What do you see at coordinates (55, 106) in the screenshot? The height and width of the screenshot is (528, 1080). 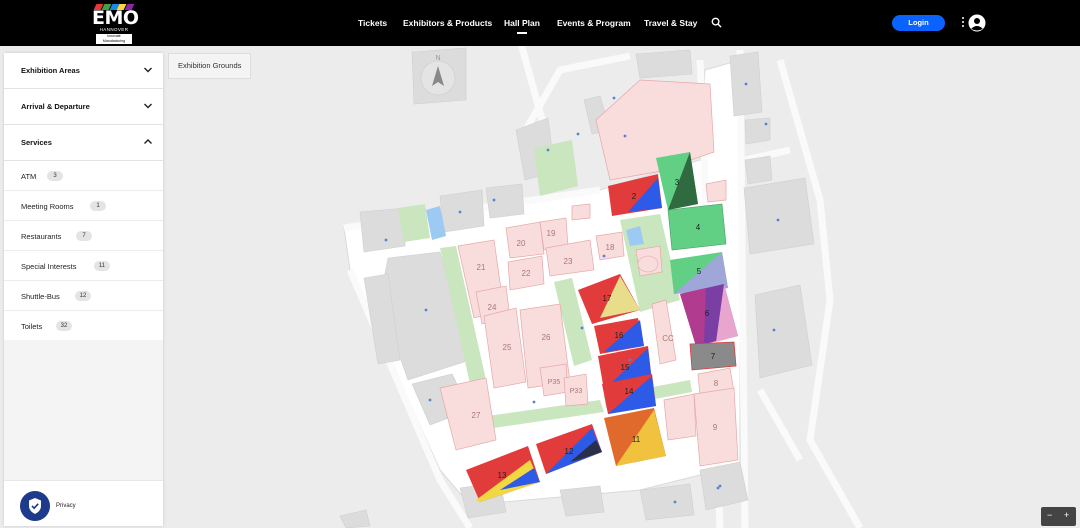 I see `section-label: Arrival & Departure` at bounding box center [55, 106].